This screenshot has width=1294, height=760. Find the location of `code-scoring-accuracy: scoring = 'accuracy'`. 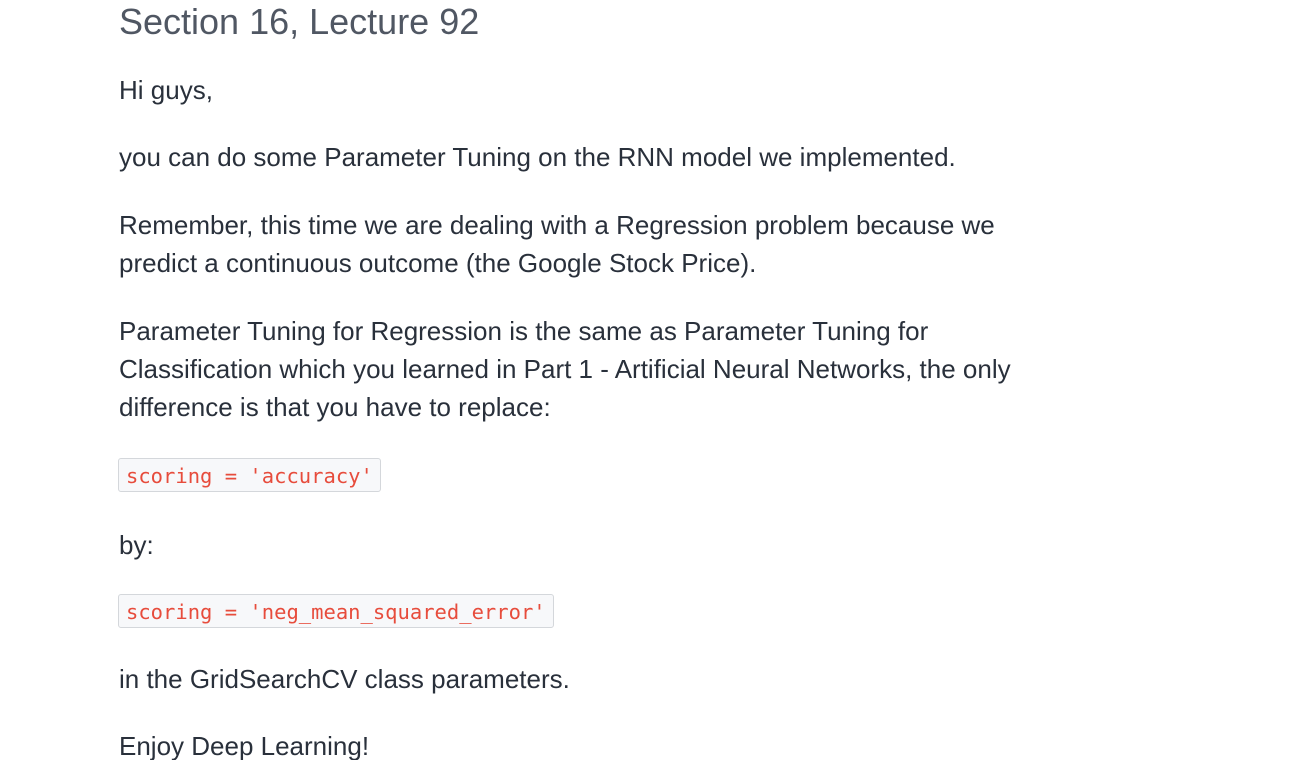

code-scoring-accuracy: scoring = 'accuracy' is located at coordinates (249, 475).